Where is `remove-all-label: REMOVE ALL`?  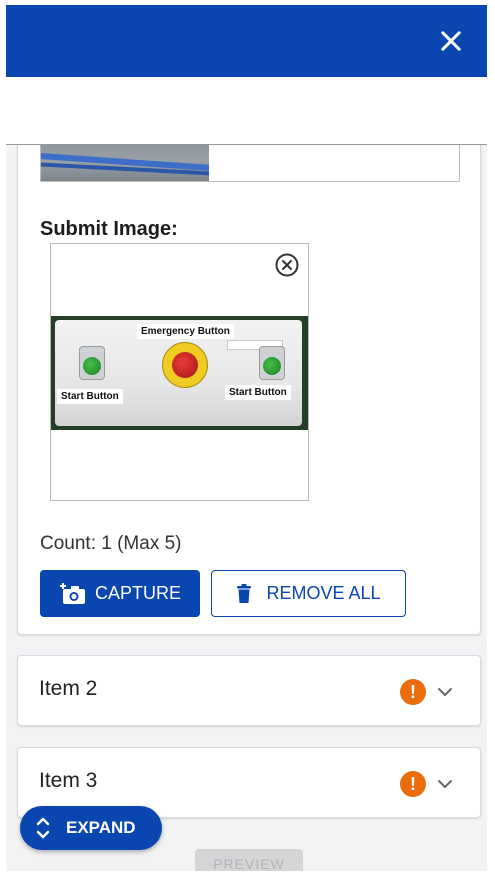
remove-all-label: REMOVE ALL is located at coordinates (323, 593).